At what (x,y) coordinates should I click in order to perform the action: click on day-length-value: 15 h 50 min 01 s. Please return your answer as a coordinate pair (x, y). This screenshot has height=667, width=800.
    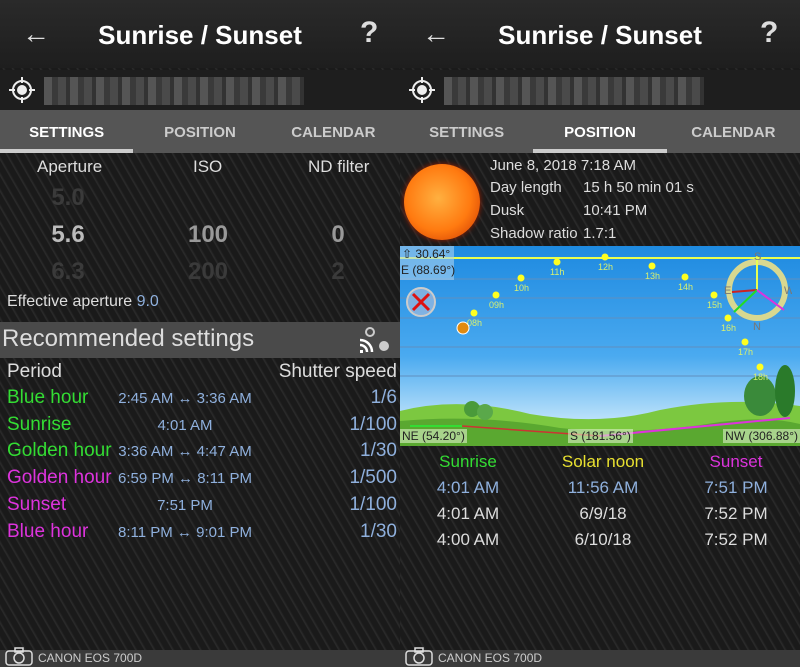
    Looking at the image, I should click on (638, 187).